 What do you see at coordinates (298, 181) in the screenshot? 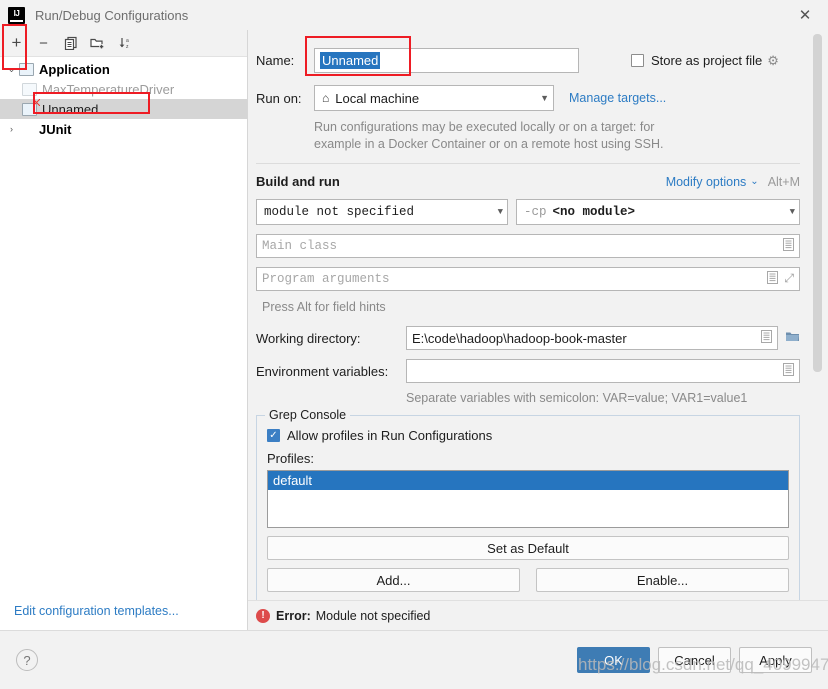
I see `build-and-run-title: Build and run` at bounding box center [298, 181].